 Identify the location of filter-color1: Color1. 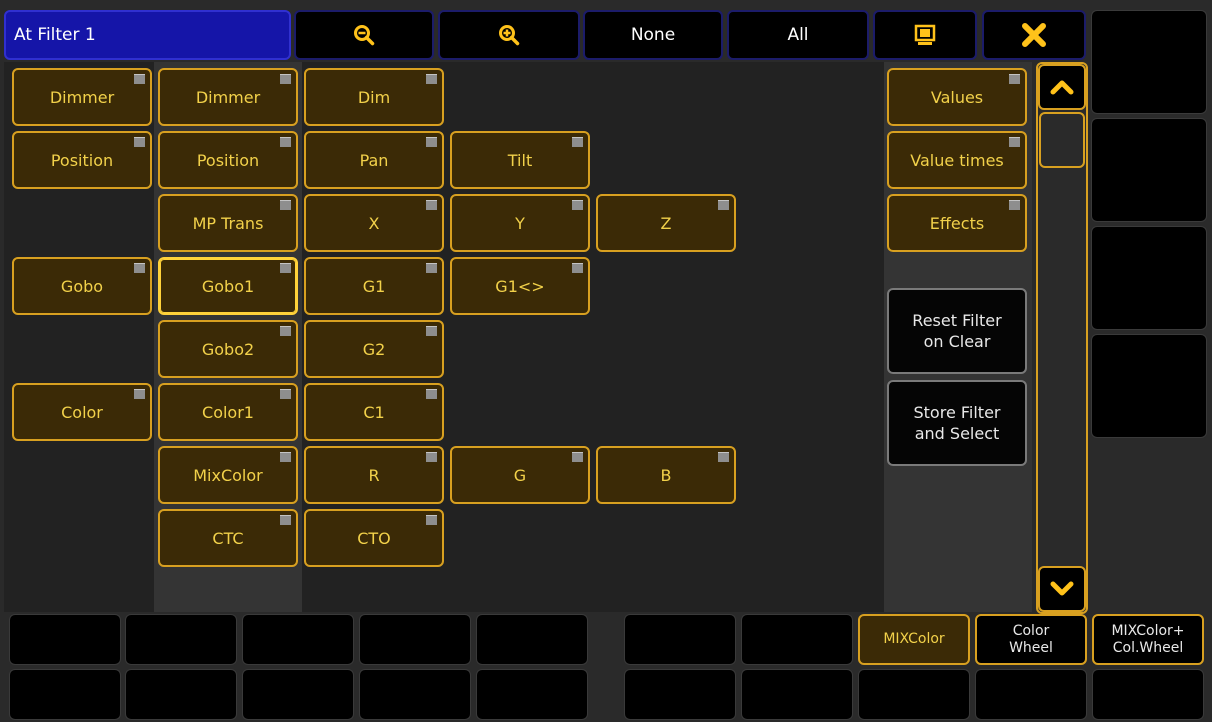
(228, 412).